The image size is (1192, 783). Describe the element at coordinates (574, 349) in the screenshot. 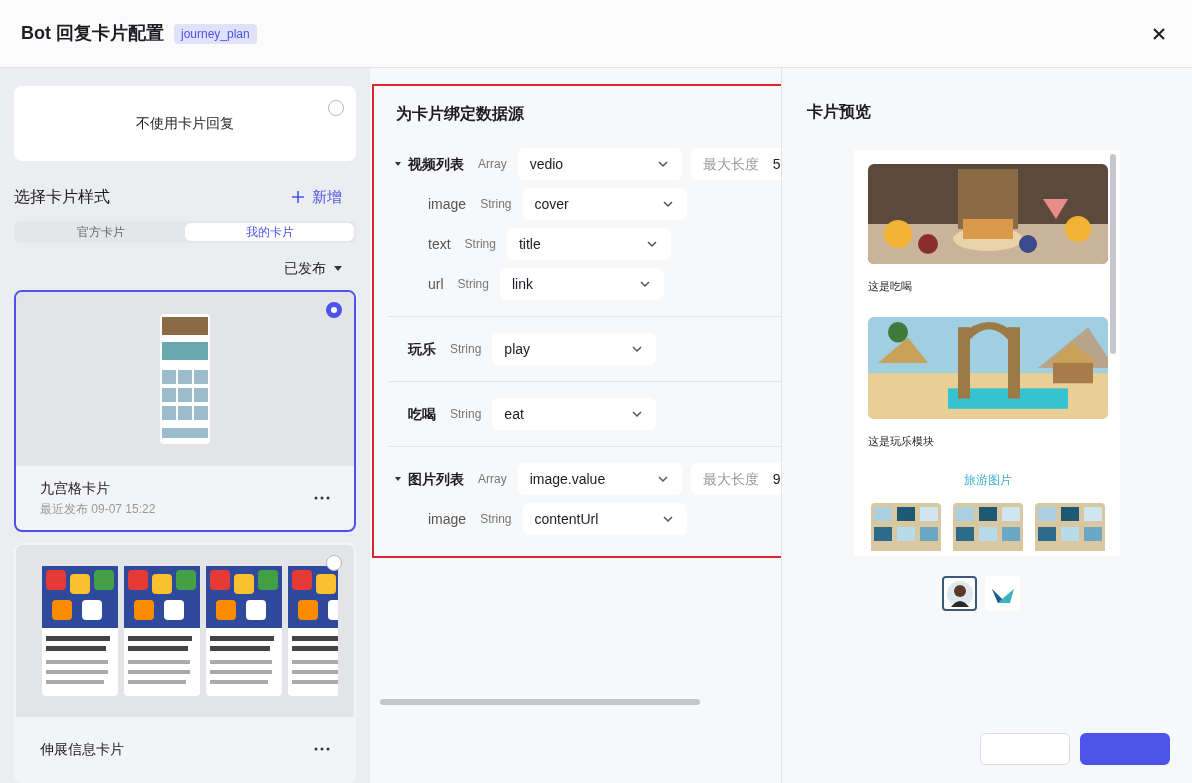

I see `select-field: play` at that location.